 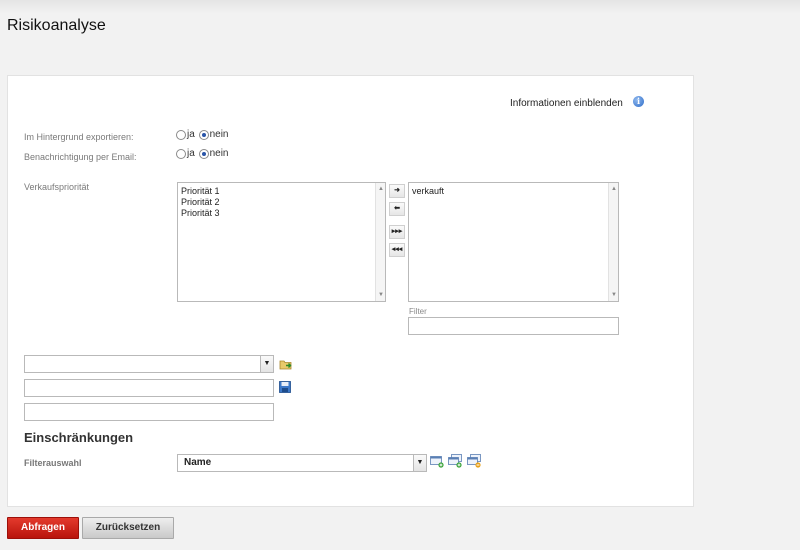 I want to click on list-item: verkauft, so click(x=428, y=191).